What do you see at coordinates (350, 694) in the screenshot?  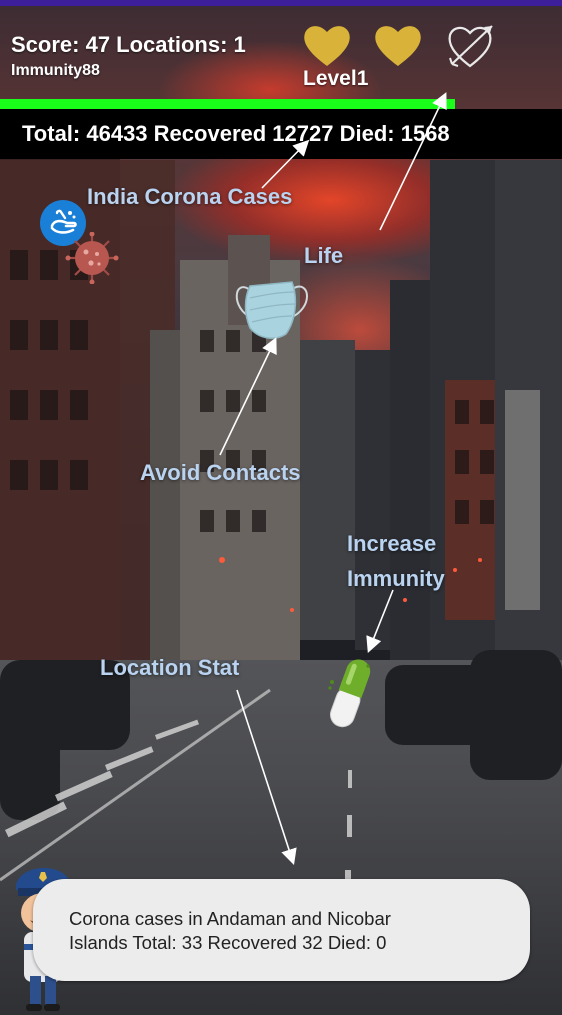 I see `capsule-icon` at bounding box center [350, 694].